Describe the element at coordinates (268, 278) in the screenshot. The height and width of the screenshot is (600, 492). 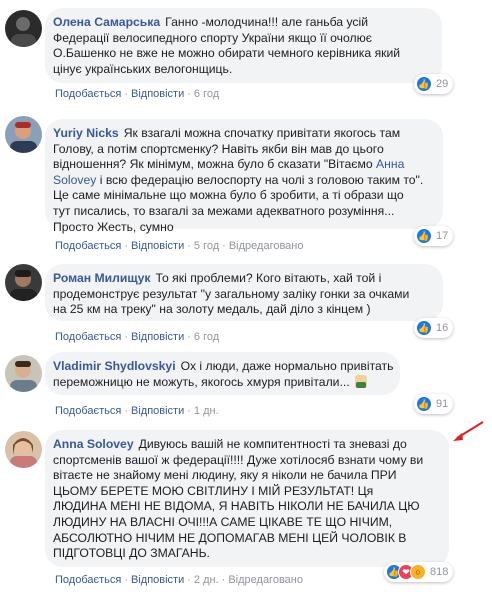
I see `comment-text-line: То які проблеми? Кого вітають, хай той і` at that location.